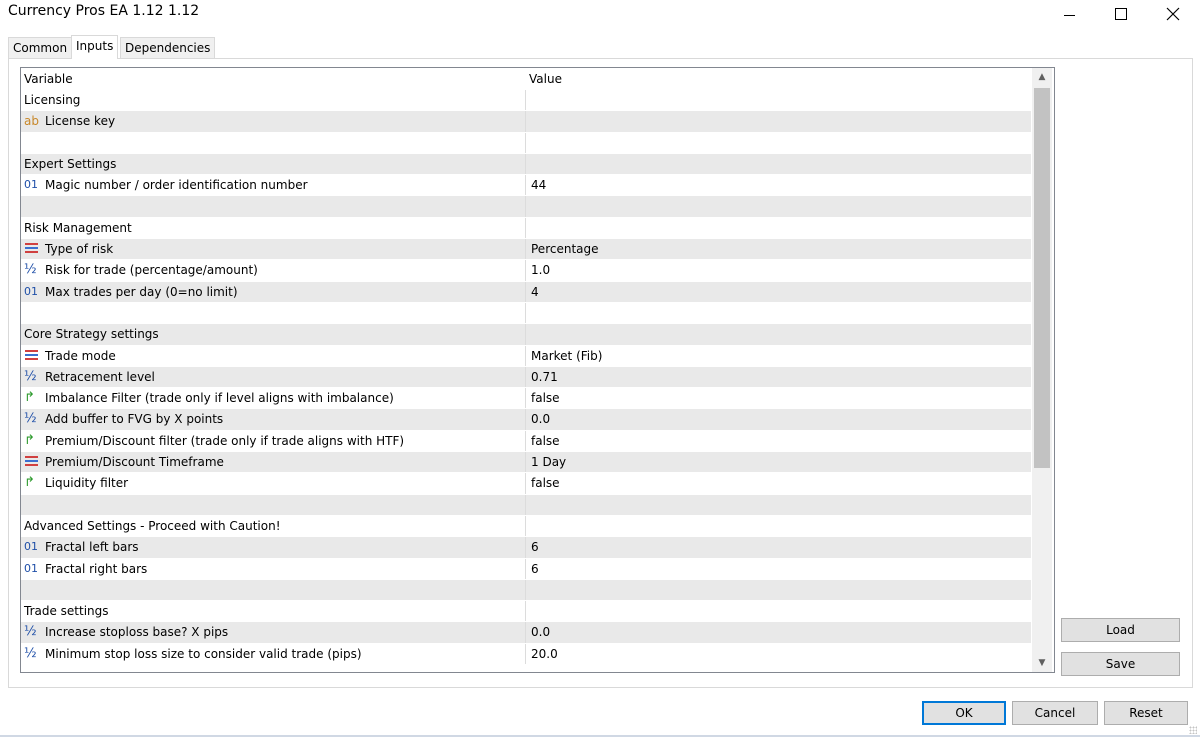 The width and height of the screenshot is (1200, 737). Describe the element at coordinates (168, 47) in the screenshot. I see `tab-dependencies: Dependencies` at that location.